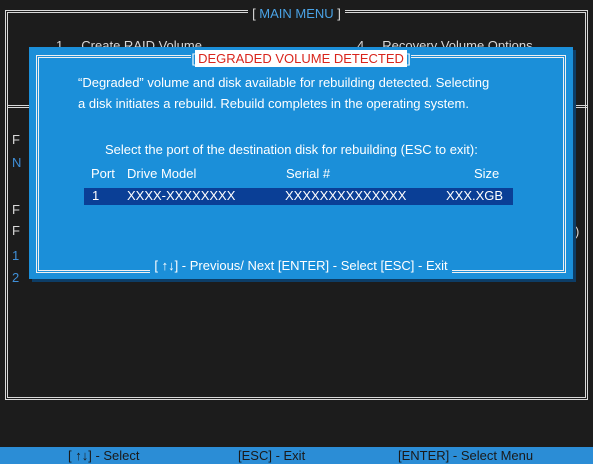 This screenshot has width=593, height=464. What do you see at coordinates (346, 195) in the screenshot?
I see `disk-row-serial: XXXXXXXXXXXXXX` at bounding box center [346, 195].